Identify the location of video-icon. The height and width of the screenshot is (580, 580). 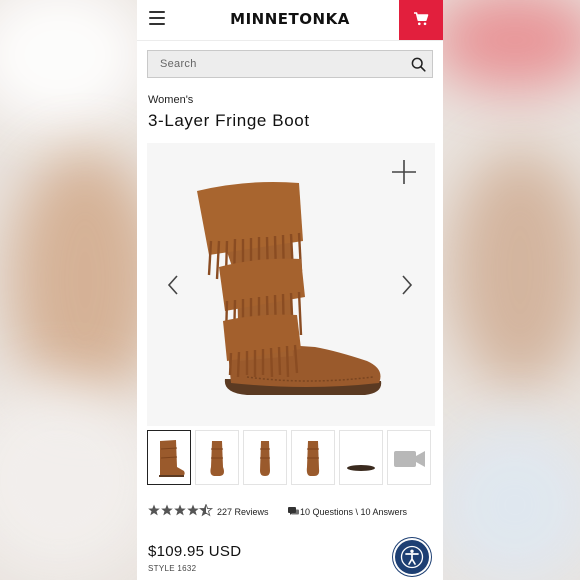
(409, 459).